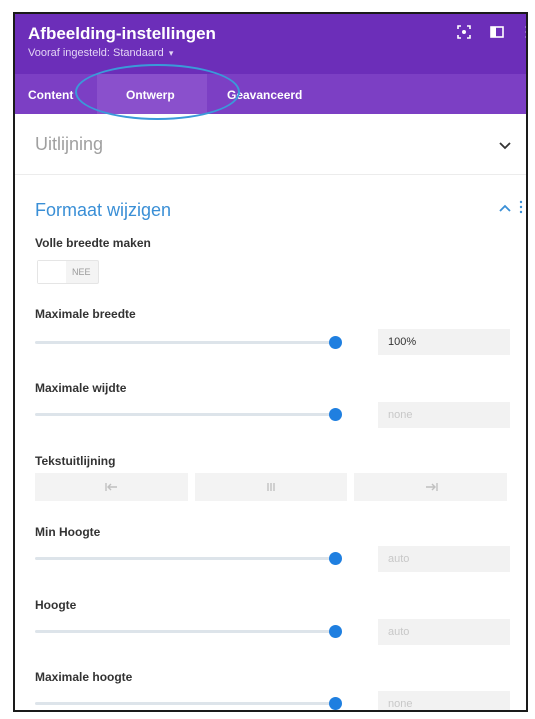 The image size is (535, 719). I want to click on max-height-label: Maximale hoogte, so click(84, 677).